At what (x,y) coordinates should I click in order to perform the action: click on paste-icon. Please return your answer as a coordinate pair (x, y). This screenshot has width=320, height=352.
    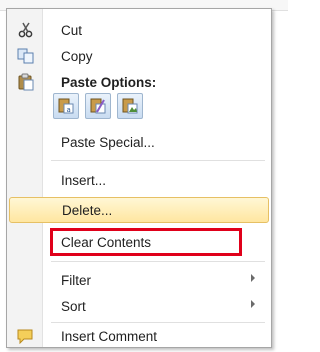
    Looking at the image, I should click on (26, 82).